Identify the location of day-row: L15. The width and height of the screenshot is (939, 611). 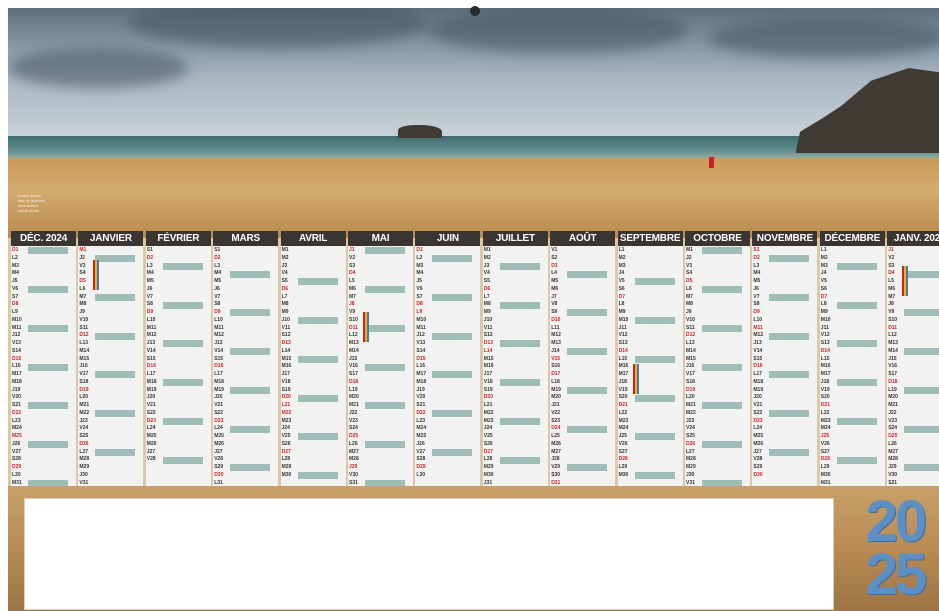
(852, 360).